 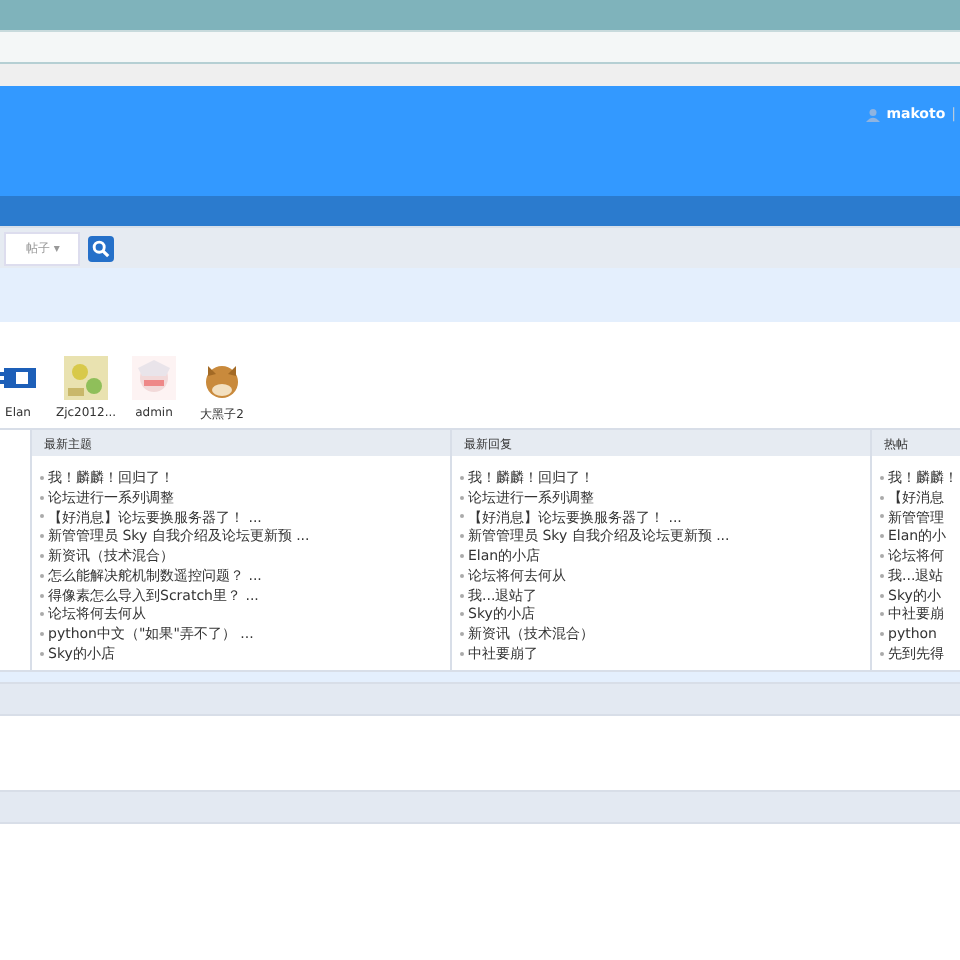 I want to click on search-icon, so click(x=101, y=248).